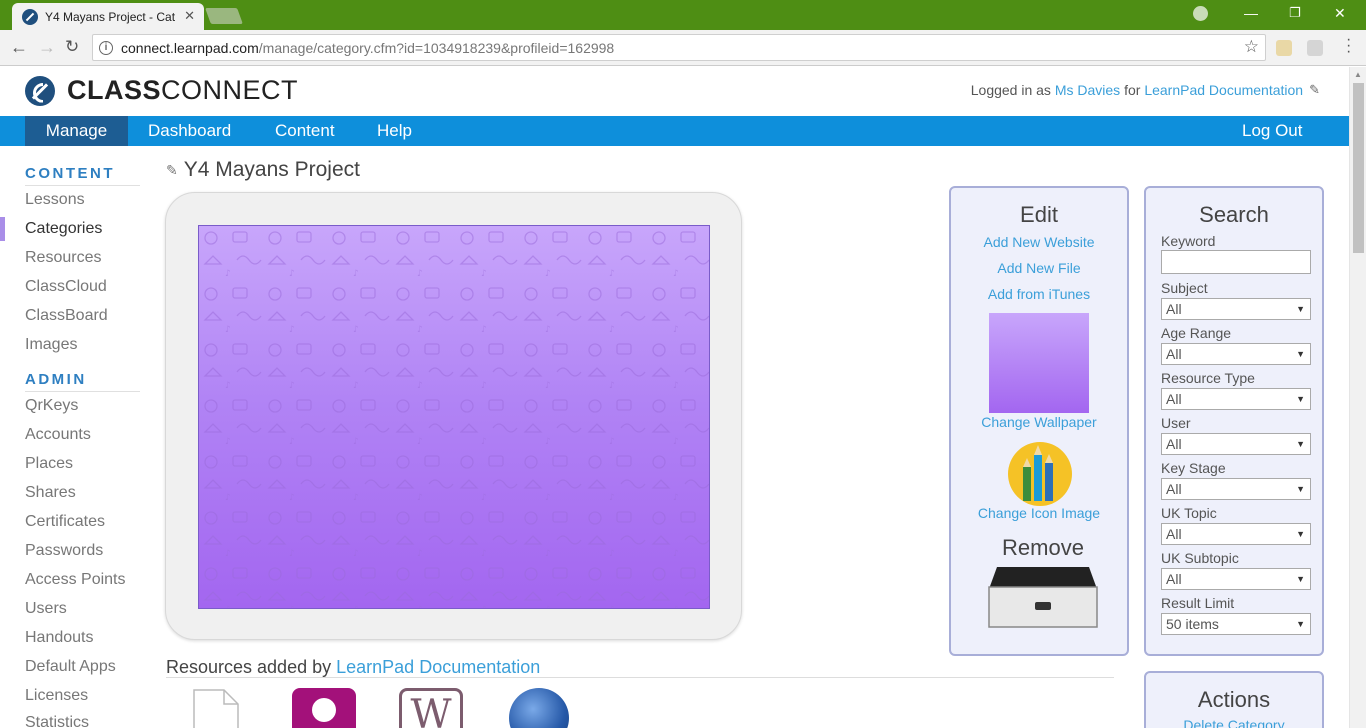  I want to click on sidebar-item-lessons: Lessons, so click(55, 200).